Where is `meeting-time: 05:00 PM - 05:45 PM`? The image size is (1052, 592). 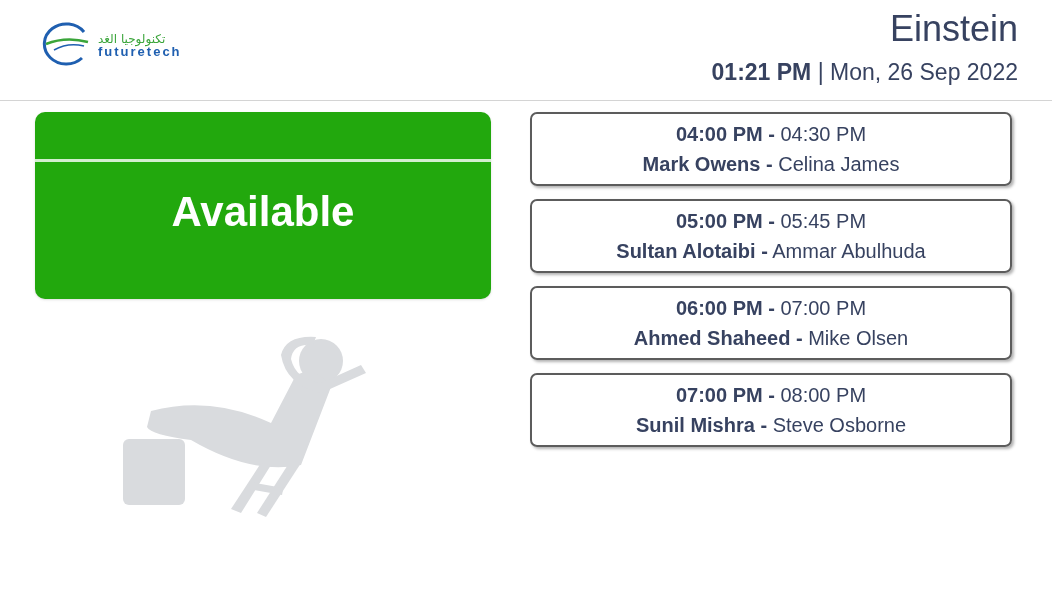
meeting-time: 05:00 PM - 05:45 PM is located at coordinates (771, 221).